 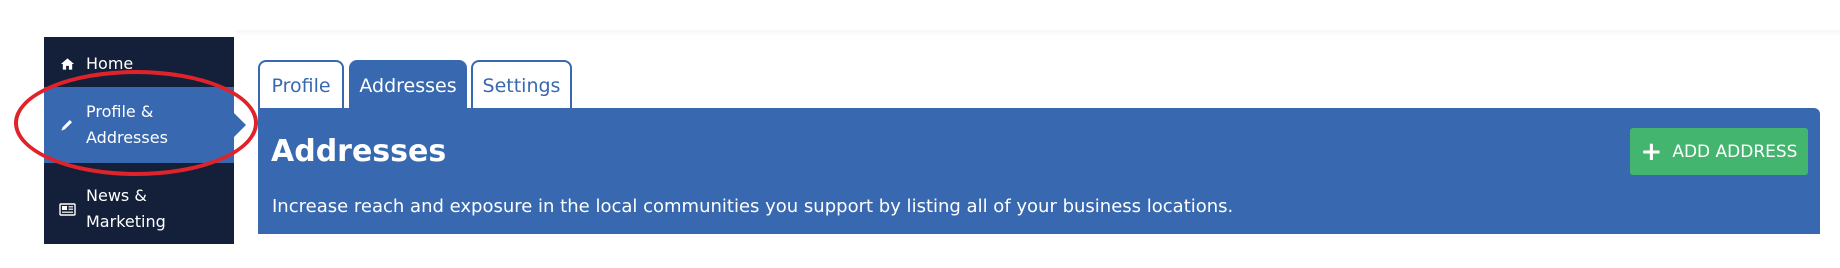 What do you see at coordinates (521, 84) in the screenshot?
I see `tab-settings: Settings` at bounding box center [521, 84].